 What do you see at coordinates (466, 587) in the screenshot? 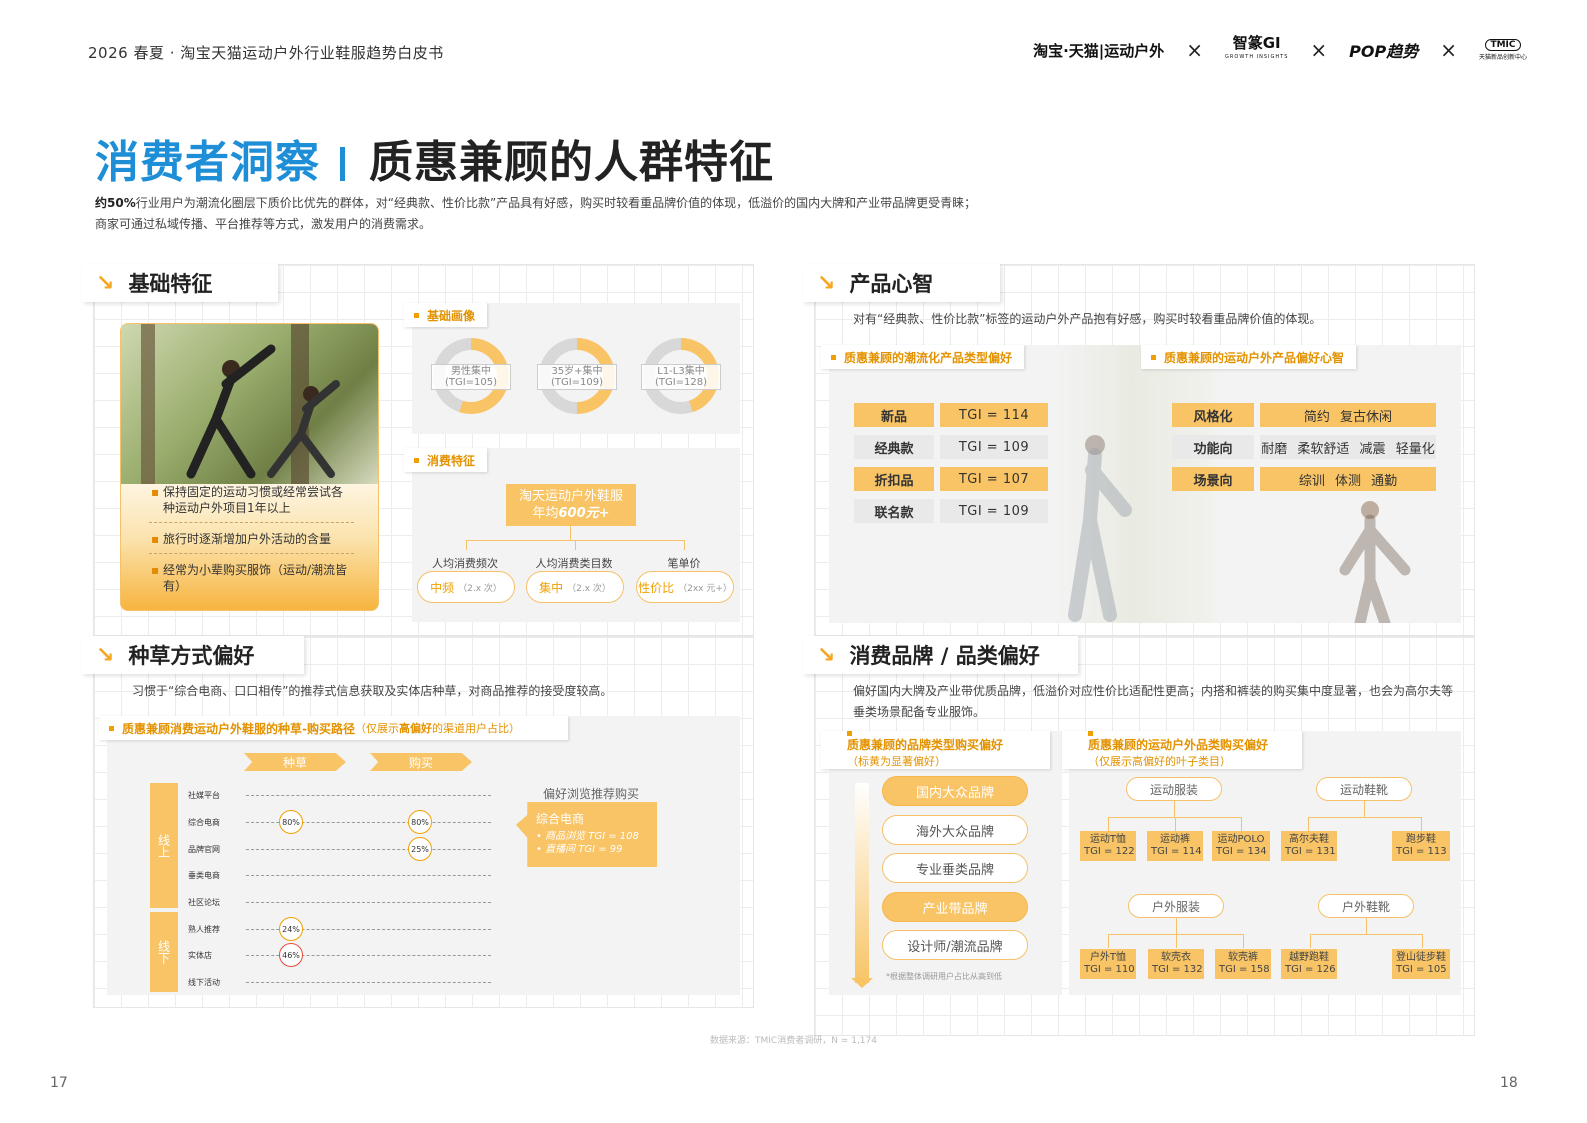
I see `freq-pill: 中频 （2.x 次）` at bounding box center [466, 587].